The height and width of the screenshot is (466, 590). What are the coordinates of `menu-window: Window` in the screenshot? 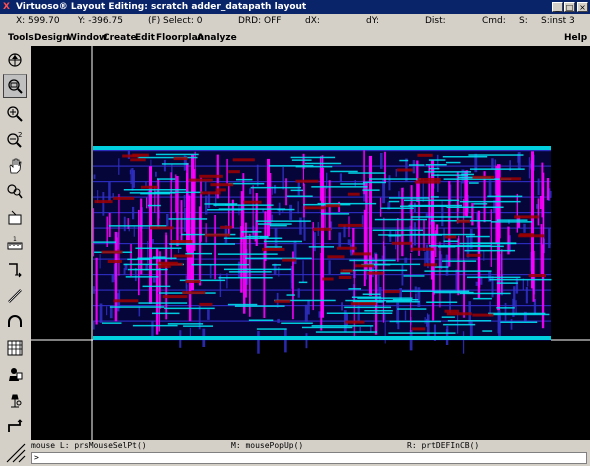 It's located at (87, 38).